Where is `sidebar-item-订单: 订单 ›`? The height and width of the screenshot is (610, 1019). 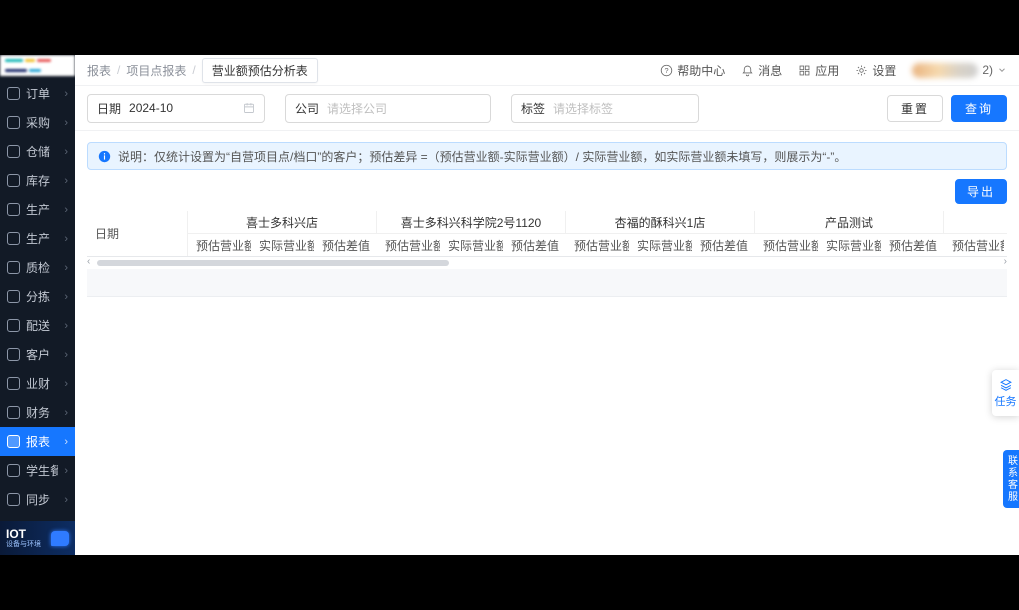
sidebar-item-订单: 订单 › is located at coordinates (37, 93).